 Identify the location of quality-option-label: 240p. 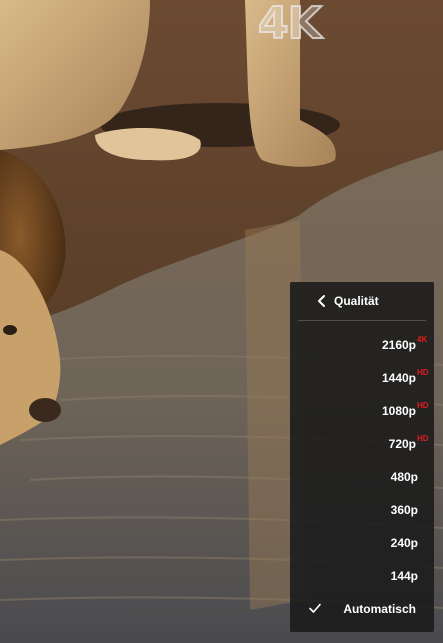
(404, 542).